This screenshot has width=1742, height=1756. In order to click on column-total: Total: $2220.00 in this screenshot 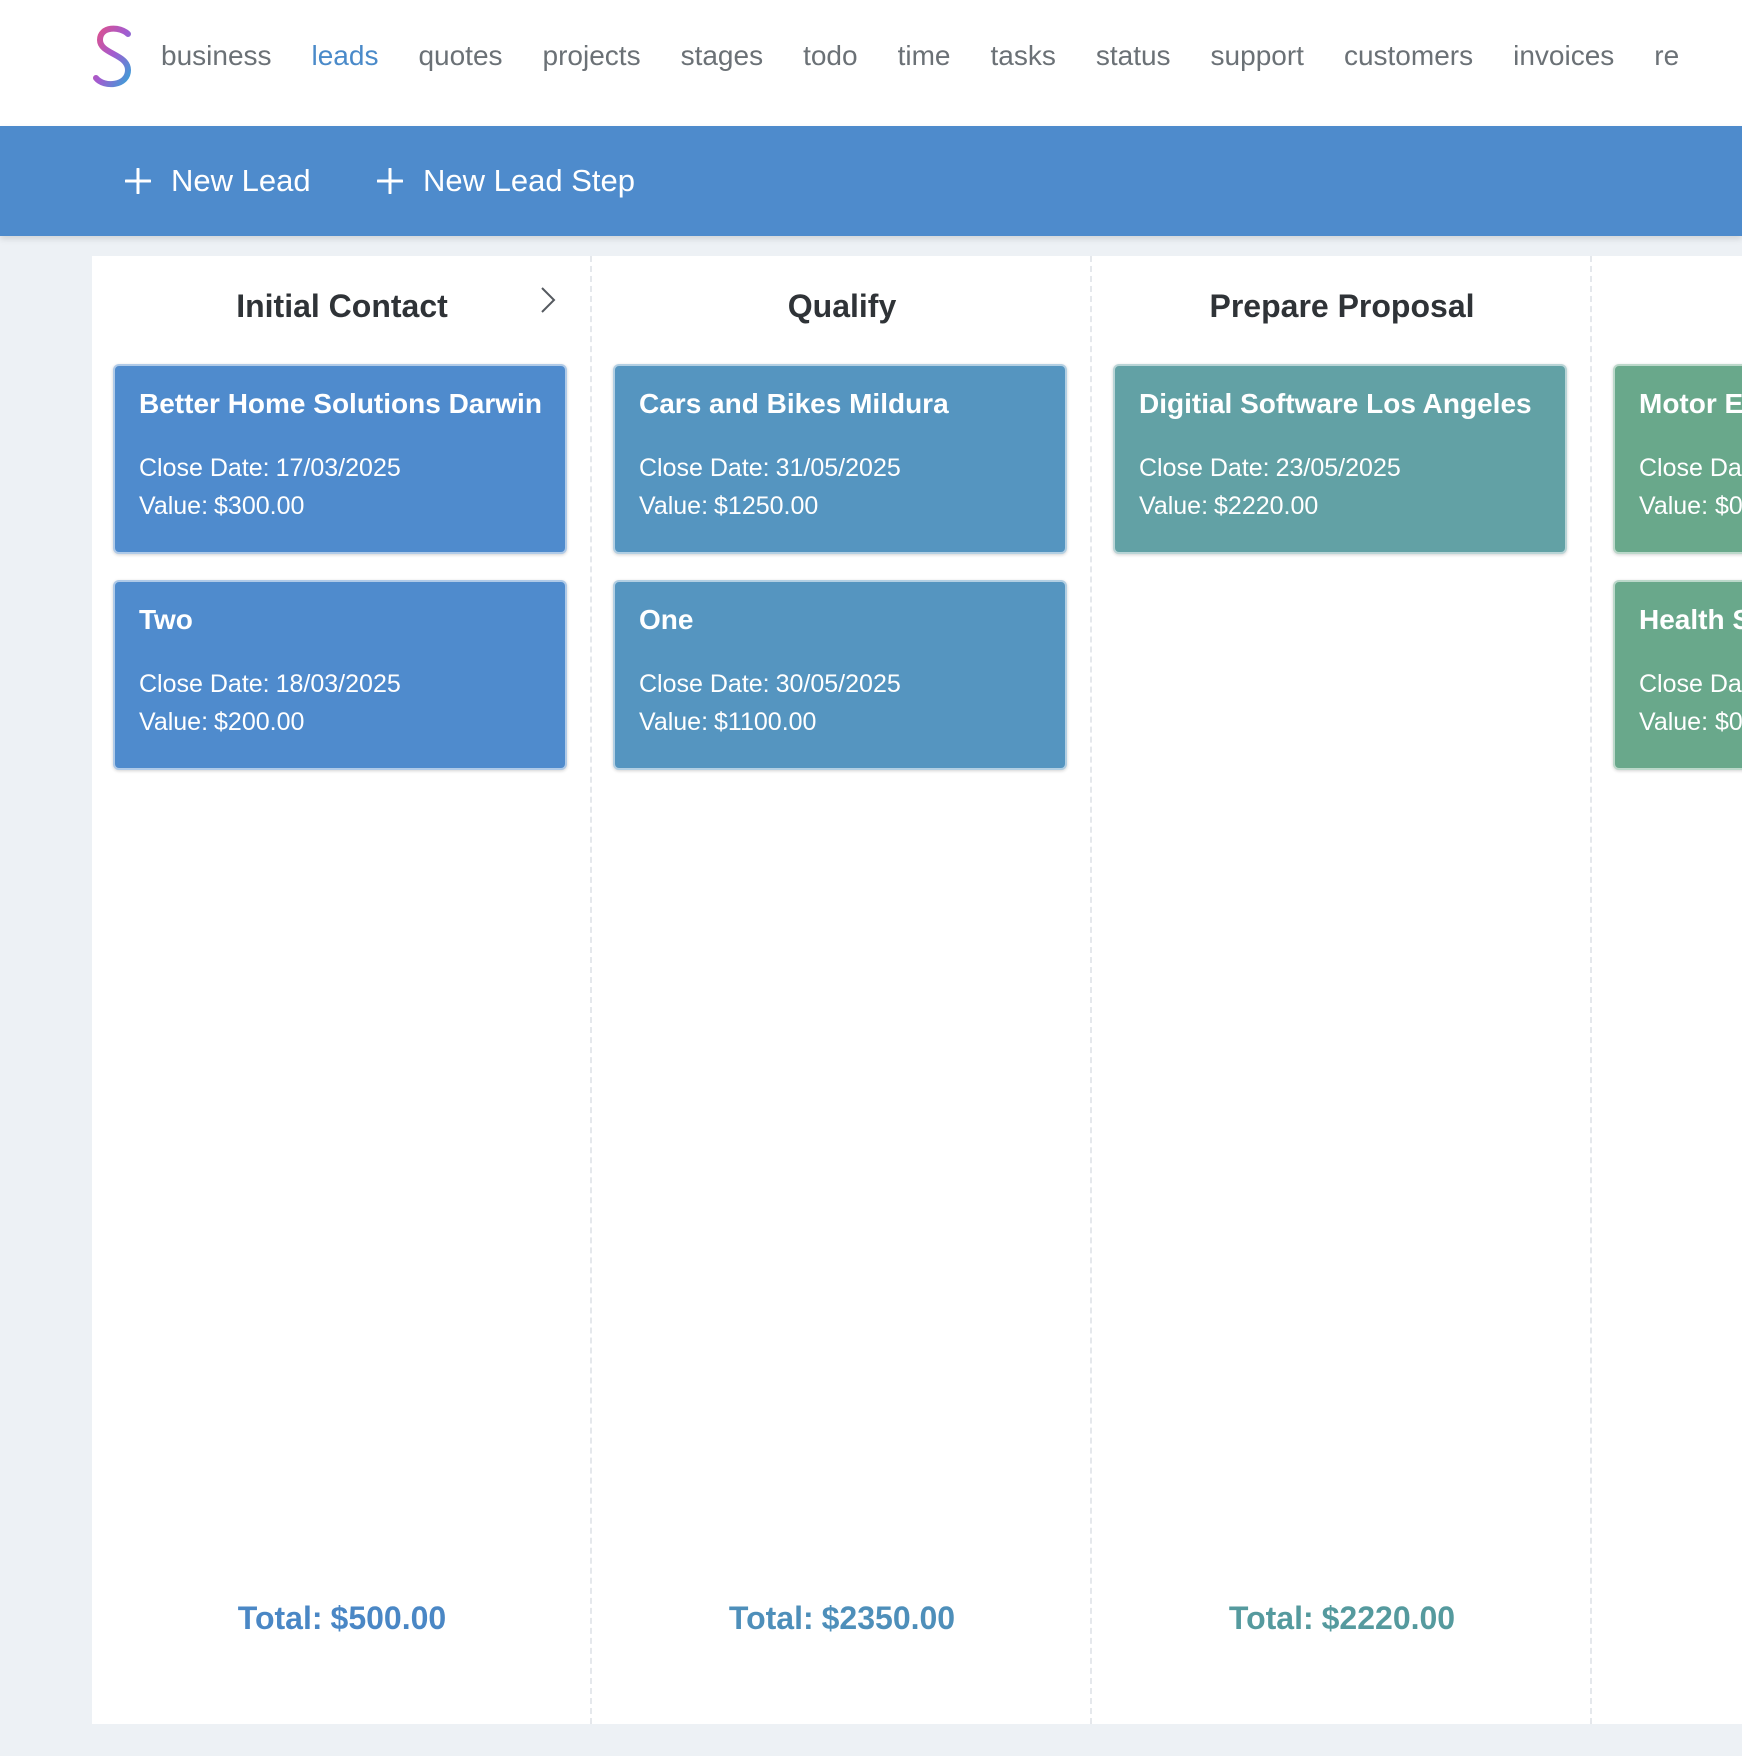, I will do `click(1342, 1618)`.